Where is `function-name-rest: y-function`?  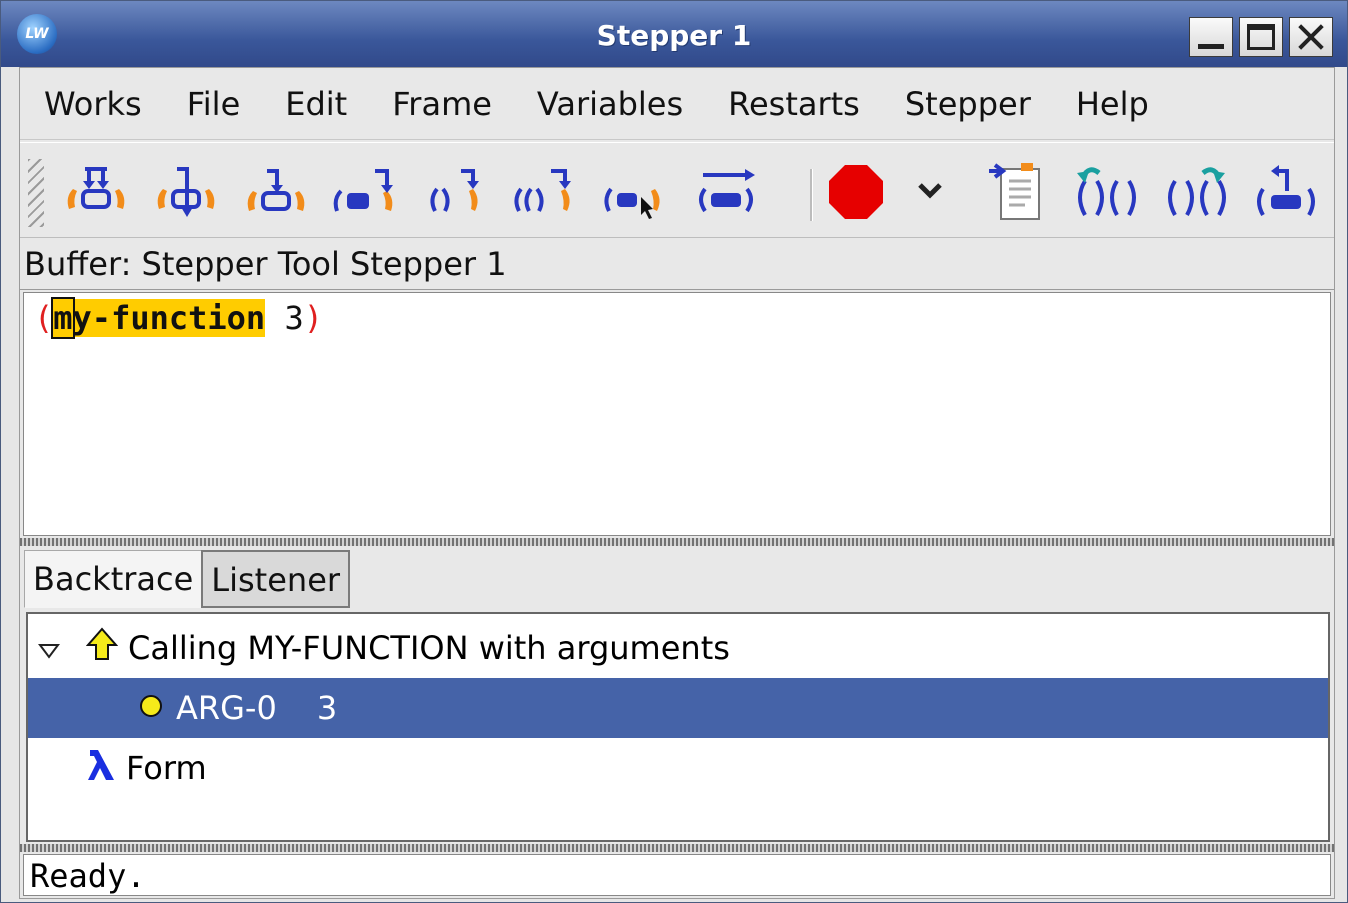 function-name-rest: y-function is located at coordinates (169, 318).